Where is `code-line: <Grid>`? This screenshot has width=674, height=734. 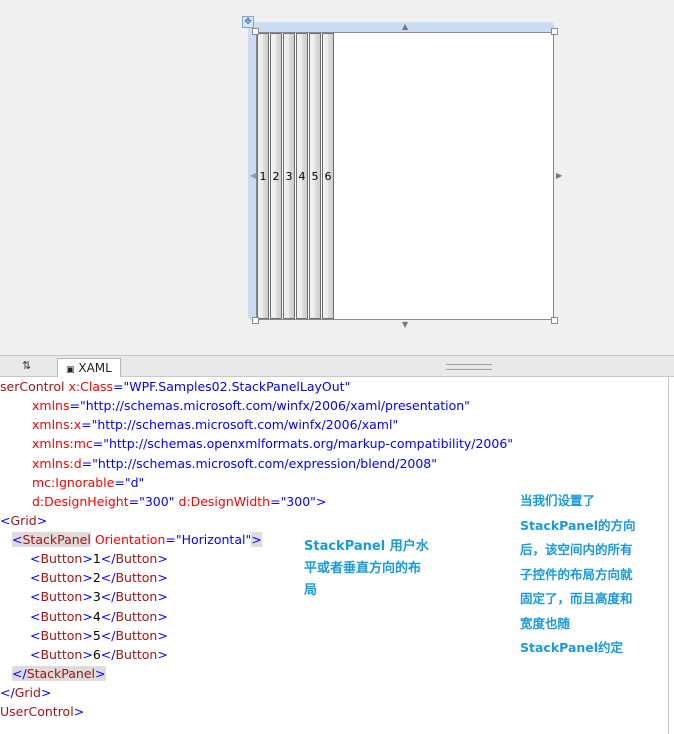
code-line: <Grid> is located at coordinates (24, 520).